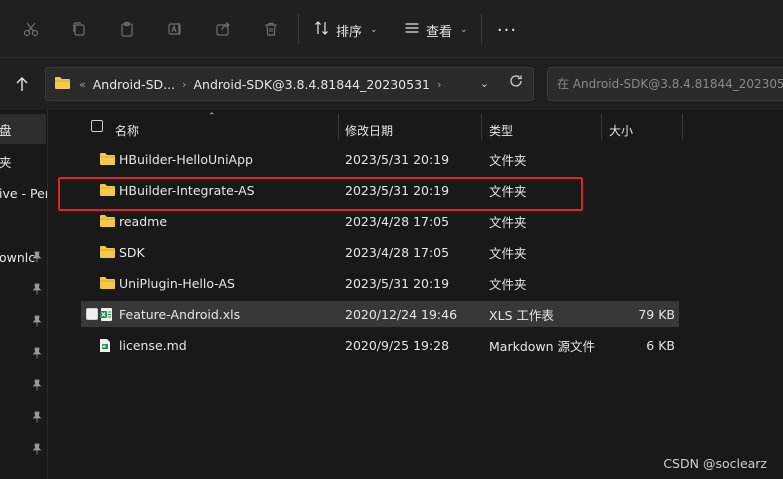 The width and height of the screenshot is (783, 479). I want to click on cut-icon, so click(31, 29).